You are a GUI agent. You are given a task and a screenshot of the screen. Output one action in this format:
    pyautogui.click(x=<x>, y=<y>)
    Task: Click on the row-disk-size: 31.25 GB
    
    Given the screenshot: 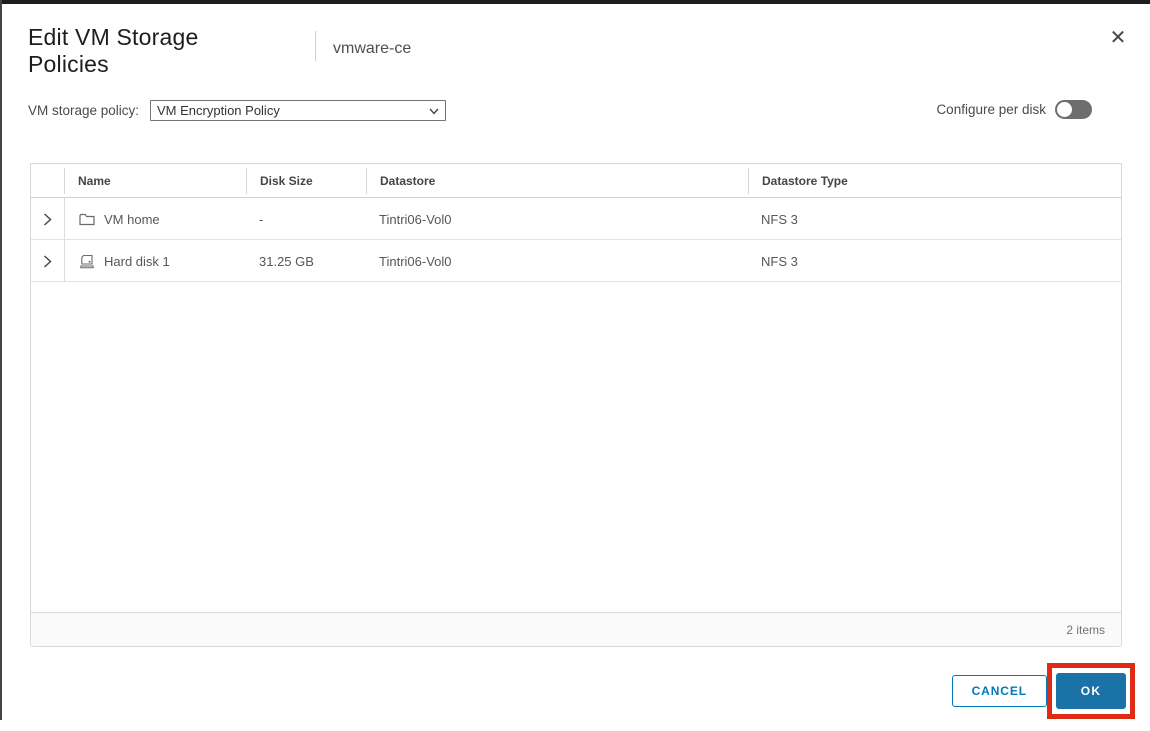 What is the action you would take?
    pyautogui.click(x=286, y=261)
    